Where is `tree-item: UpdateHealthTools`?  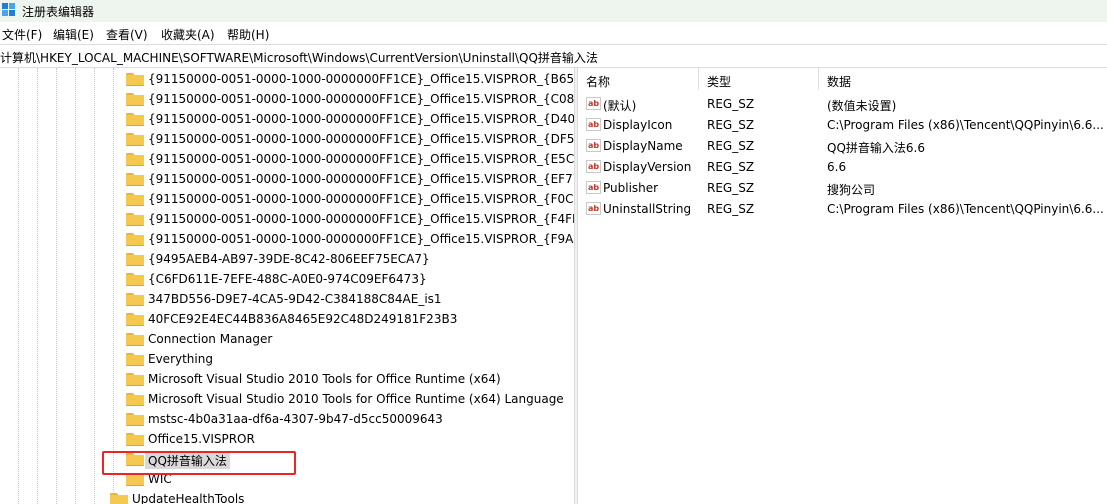 tree-item: UpdateHealthTools is located at coordinates (287, 496).